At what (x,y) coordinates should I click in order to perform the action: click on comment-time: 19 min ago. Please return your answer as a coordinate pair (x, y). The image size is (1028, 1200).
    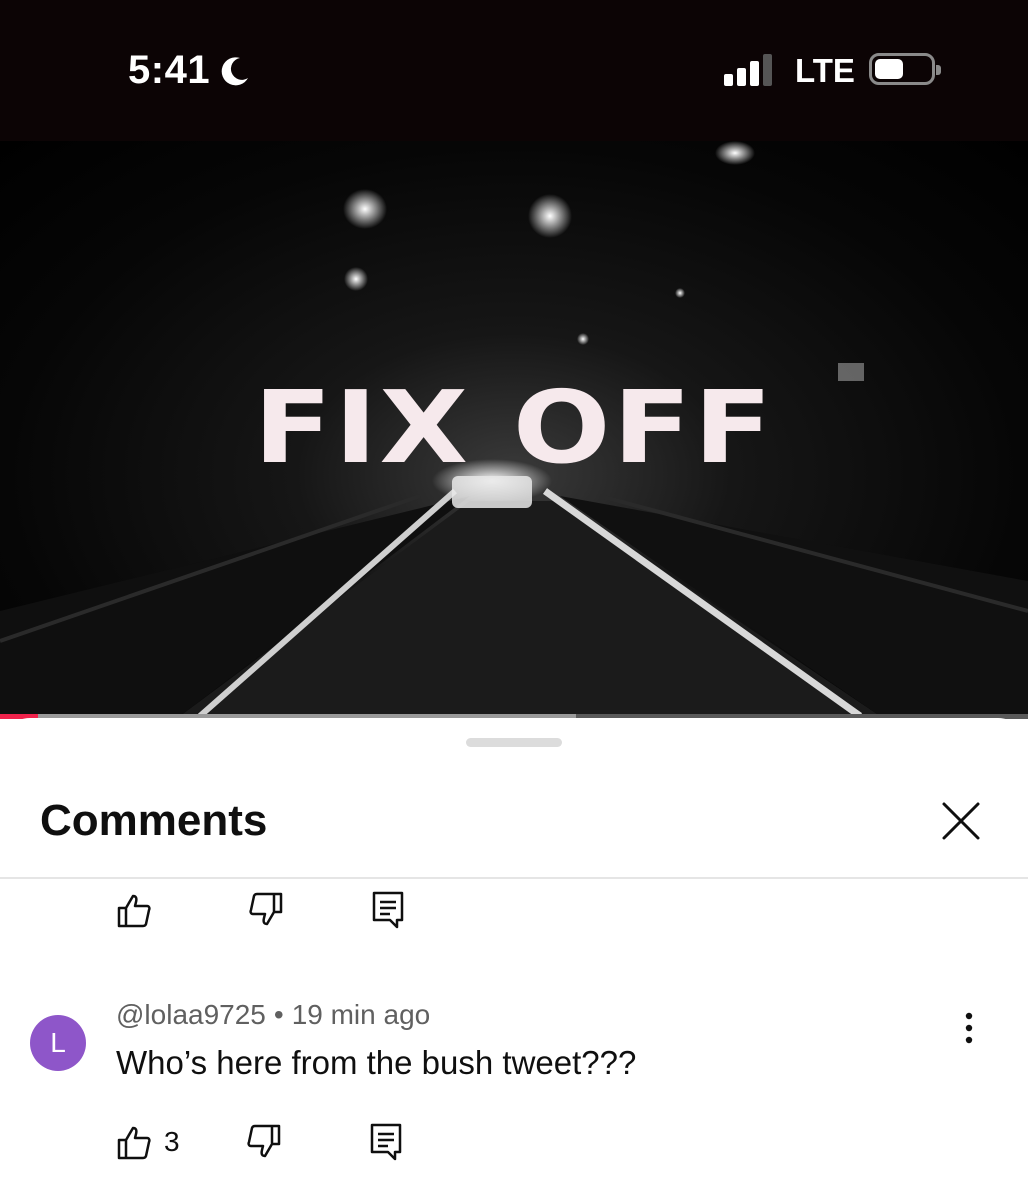
    Looking at the image, I should click on (361, 1014).